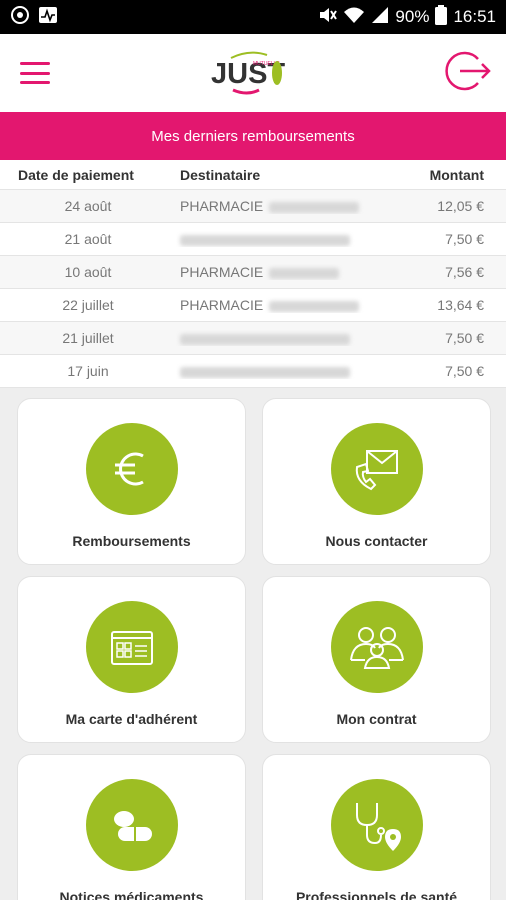  Describe the element at coordinates (441, 17) in the screenshot. I see `battery-icon` at that location.